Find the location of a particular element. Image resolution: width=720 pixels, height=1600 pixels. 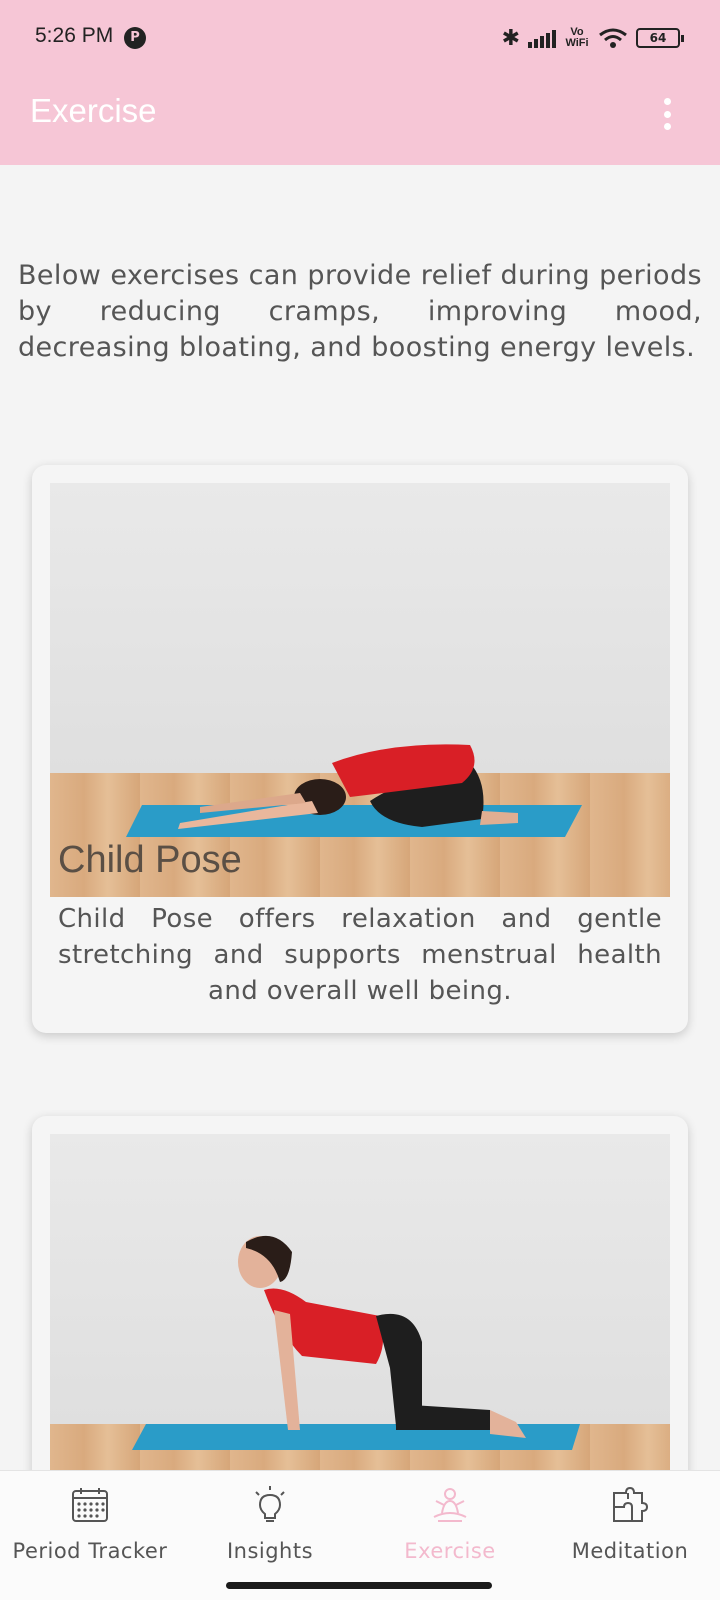

lightbulb-icon is located at coordinates (270, 1504).